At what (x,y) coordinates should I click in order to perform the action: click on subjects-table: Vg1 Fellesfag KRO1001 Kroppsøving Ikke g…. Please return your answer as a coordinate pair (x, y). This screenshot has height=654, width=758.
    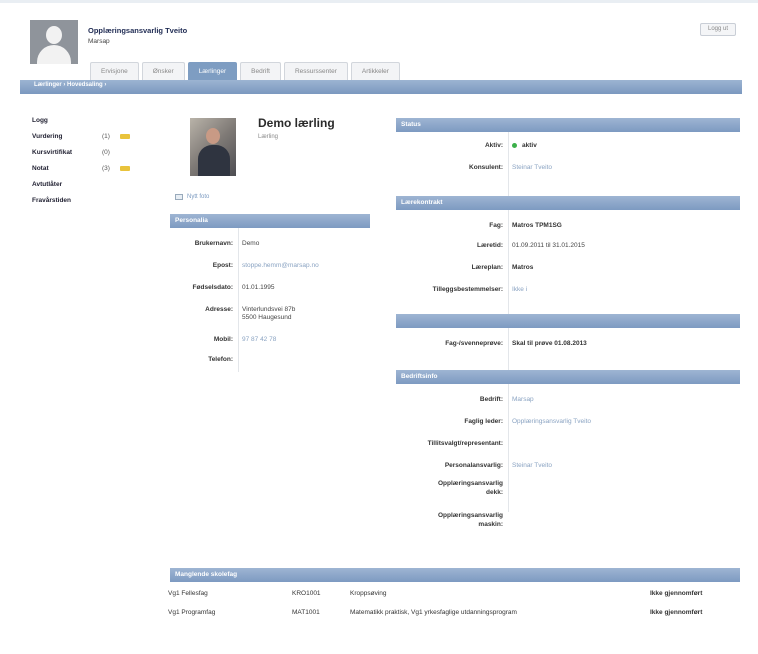
    Looking at the image, I should click on (453, 603).